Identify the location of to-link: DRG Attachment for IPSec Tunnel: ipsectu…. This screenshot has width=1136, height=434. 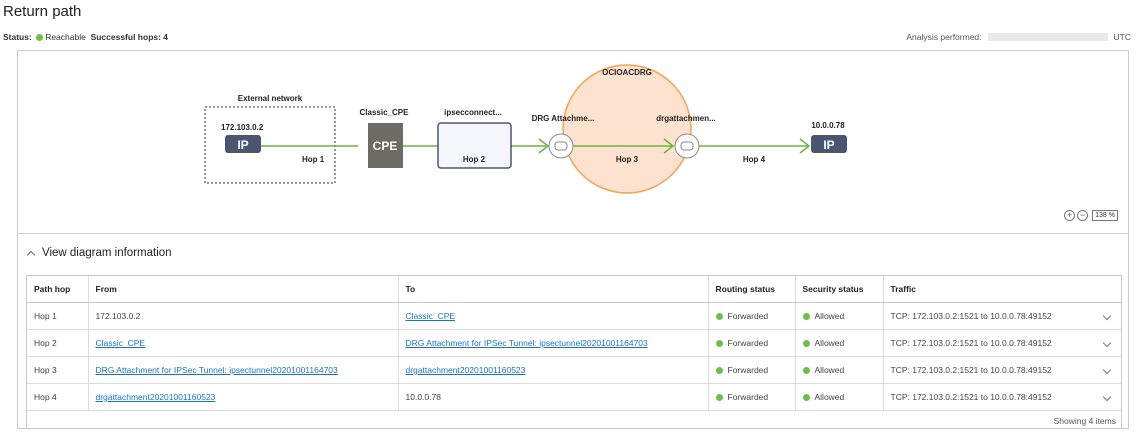
(527, 343).